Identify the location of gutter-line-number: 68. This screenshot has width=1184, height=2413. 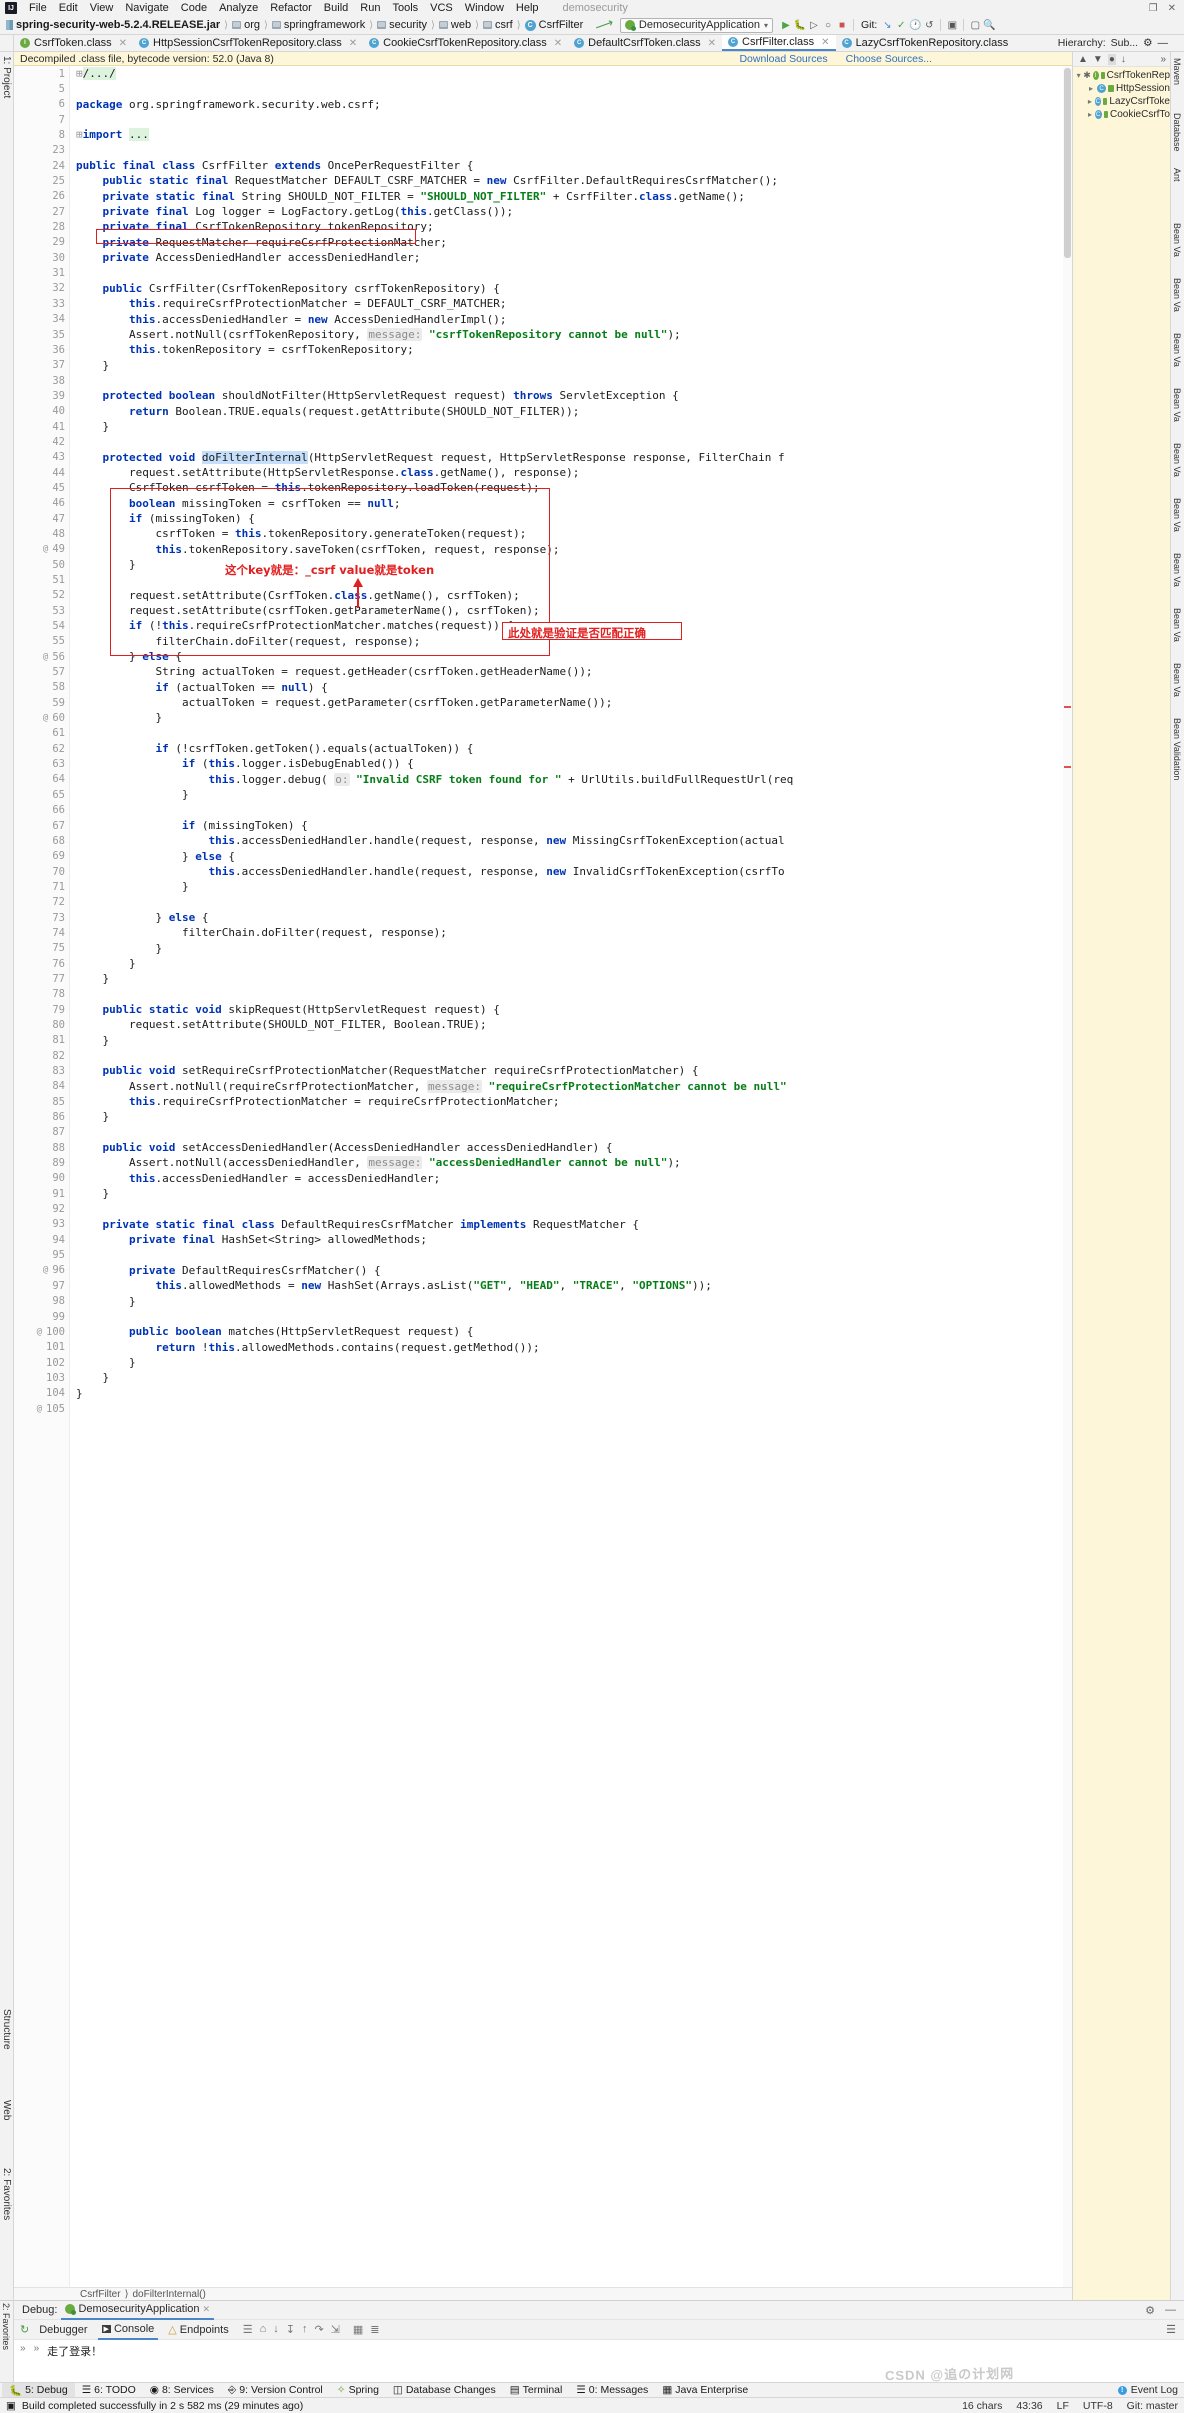
(41, 840).